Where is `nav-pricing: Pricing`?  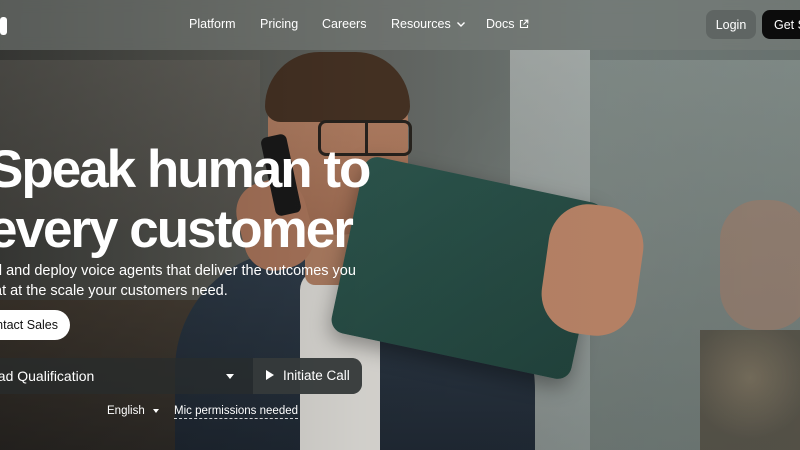
nav-pricing: Pricing is located at coordinates (279, 24).